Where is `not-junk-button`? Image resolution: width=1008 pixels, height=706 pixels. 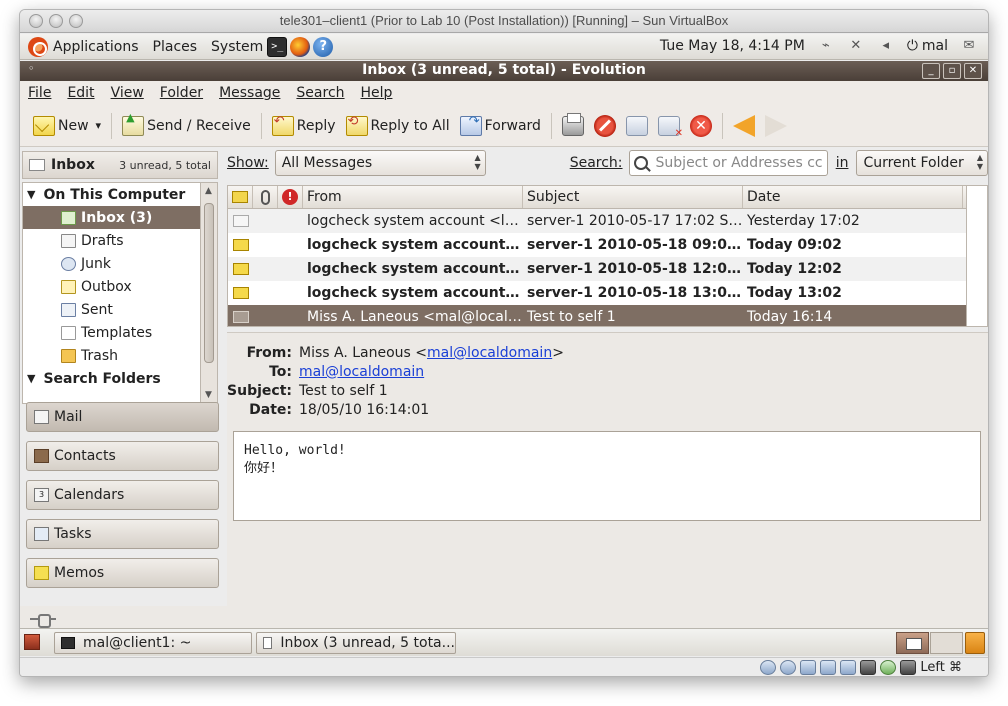 not-junk-button is located at coordinates (669, 126).